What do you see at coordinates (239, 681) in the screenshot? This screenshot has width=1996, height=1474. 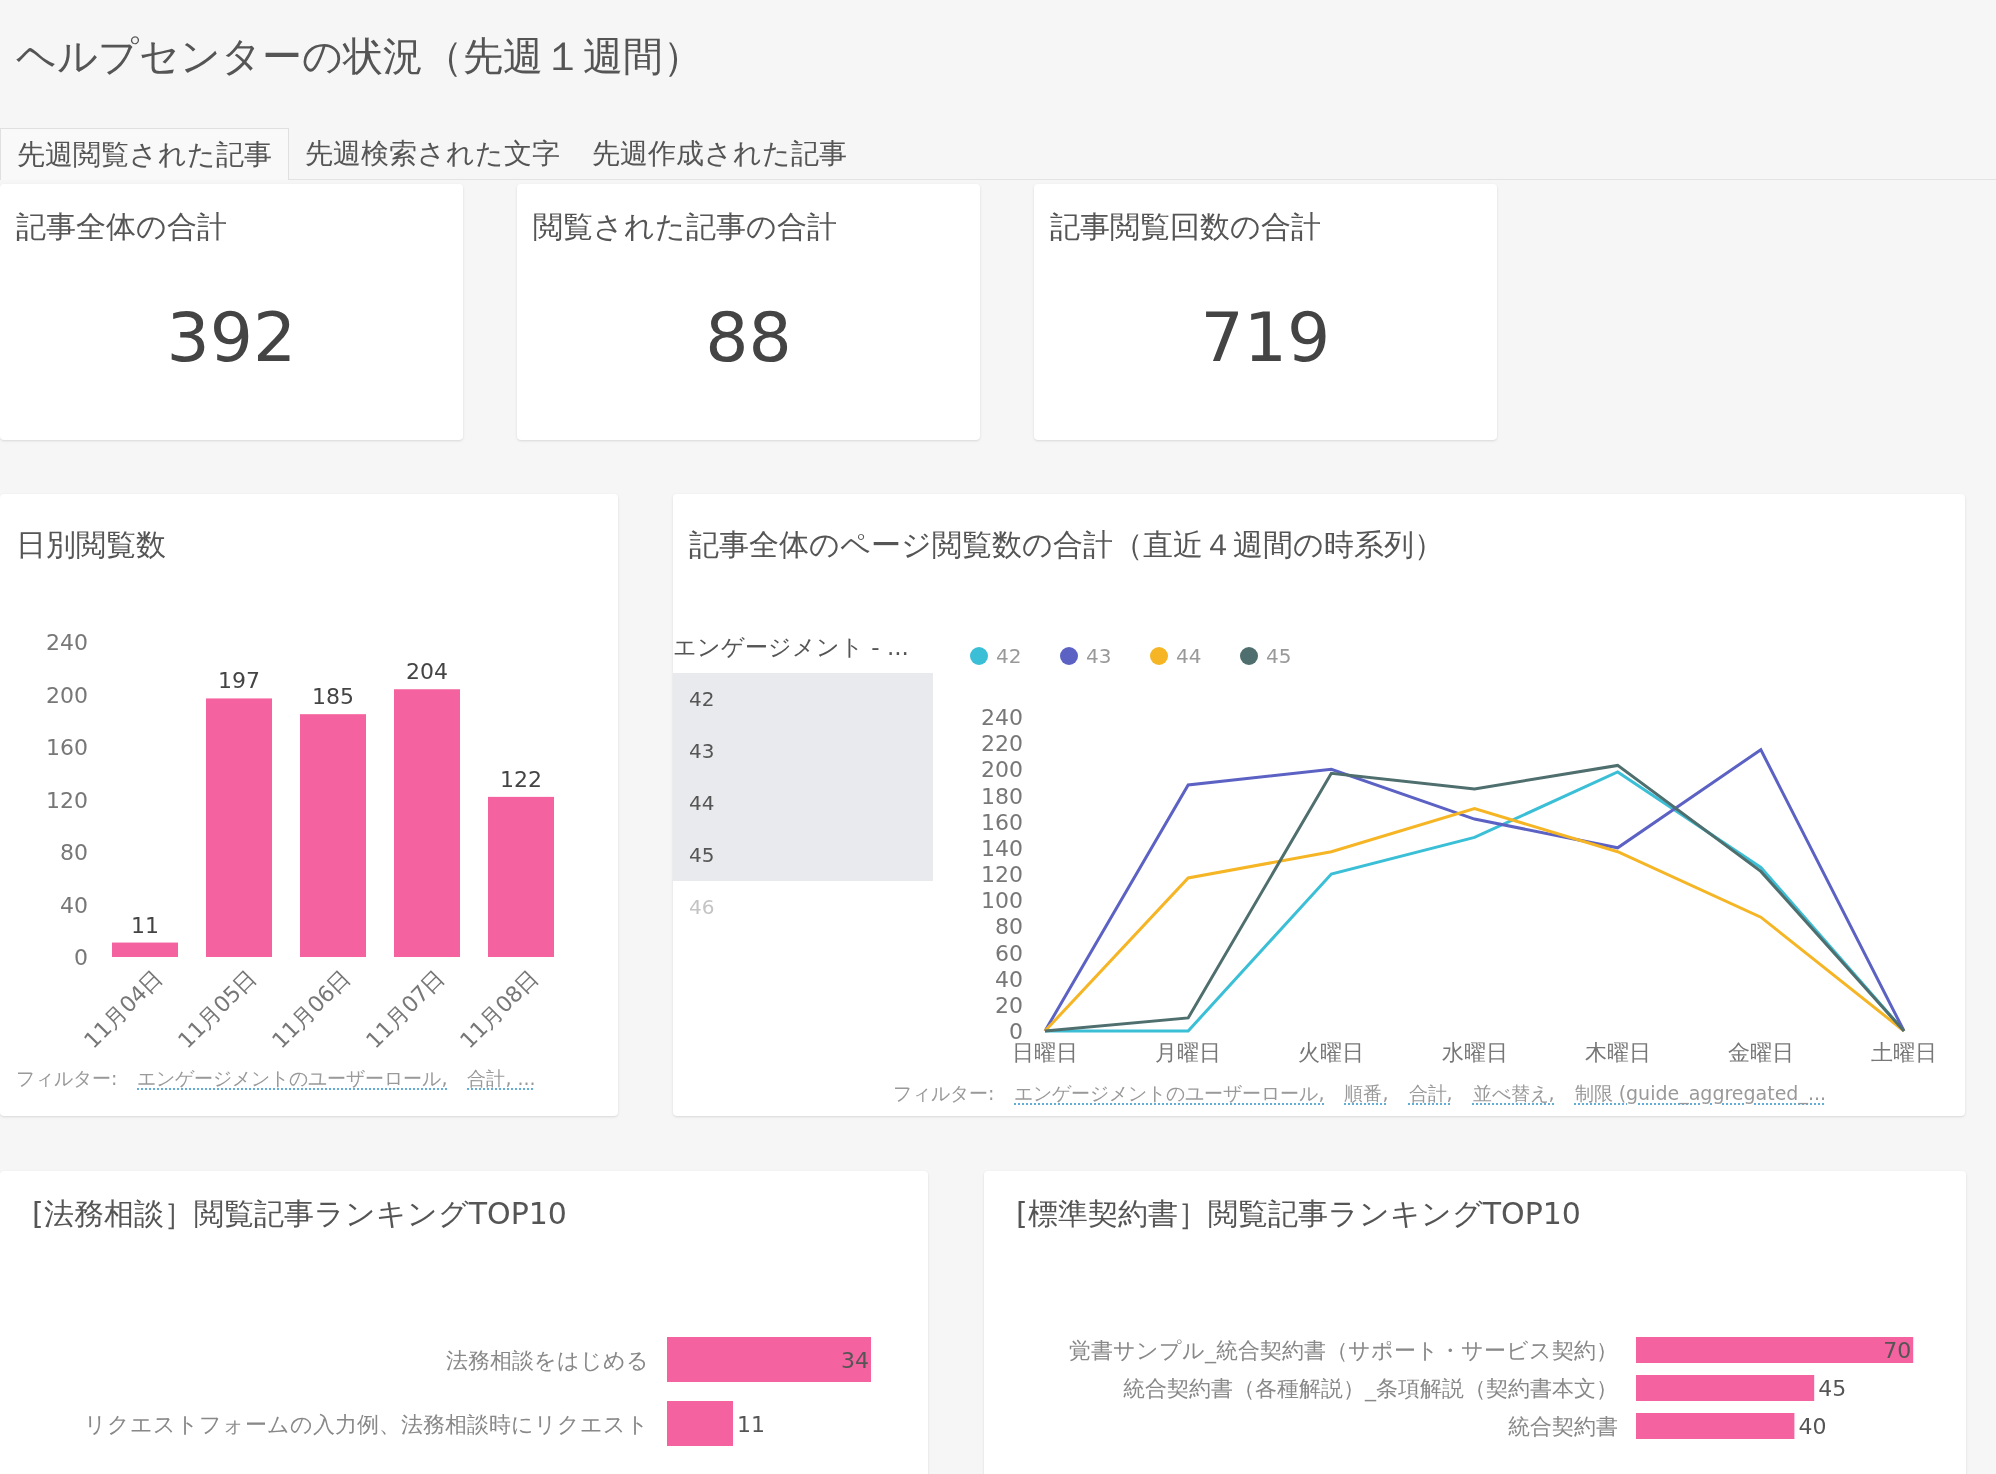 I see `data-label: 197` at bounding box center [239, 681].